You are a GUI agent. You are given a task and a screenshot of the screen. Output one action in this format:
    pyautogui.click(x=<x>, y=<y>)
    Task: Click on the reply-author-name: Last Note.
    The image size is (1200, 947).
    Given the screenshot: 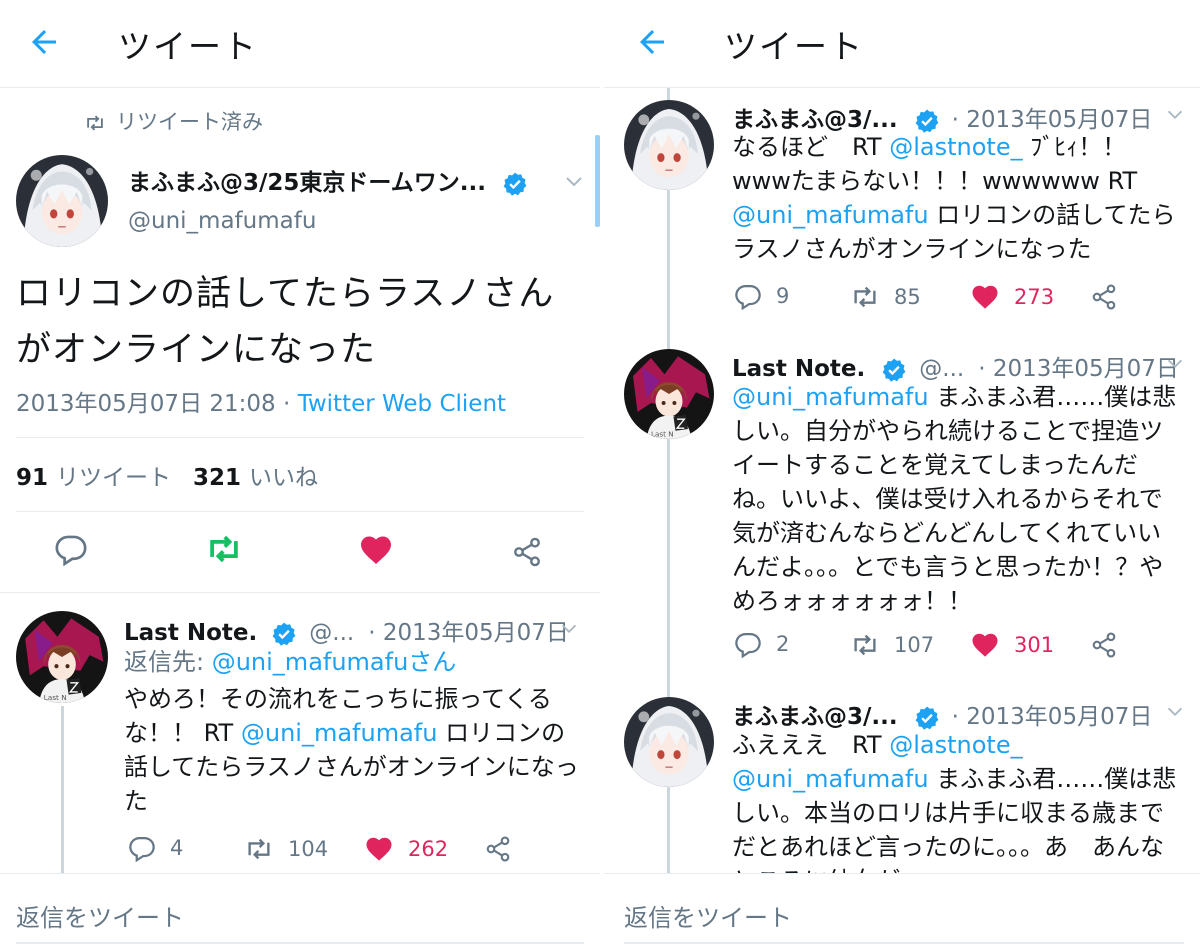 What is the action you would take?
    pyautogui.click(x=191, y=633)
    